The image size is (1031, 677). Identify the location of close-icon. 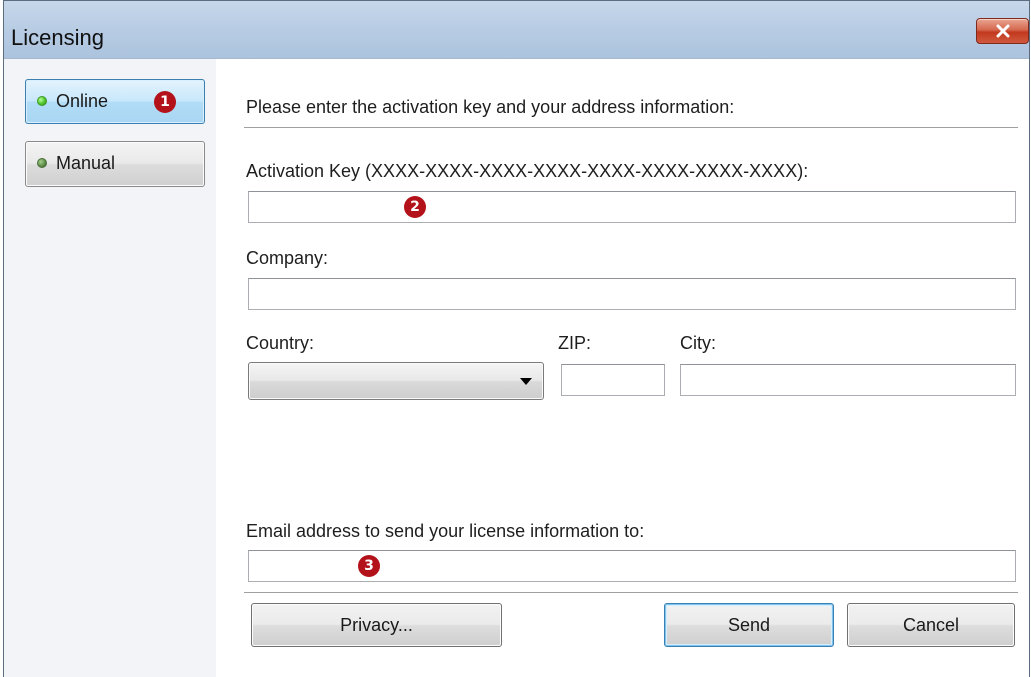
(1003, 31).